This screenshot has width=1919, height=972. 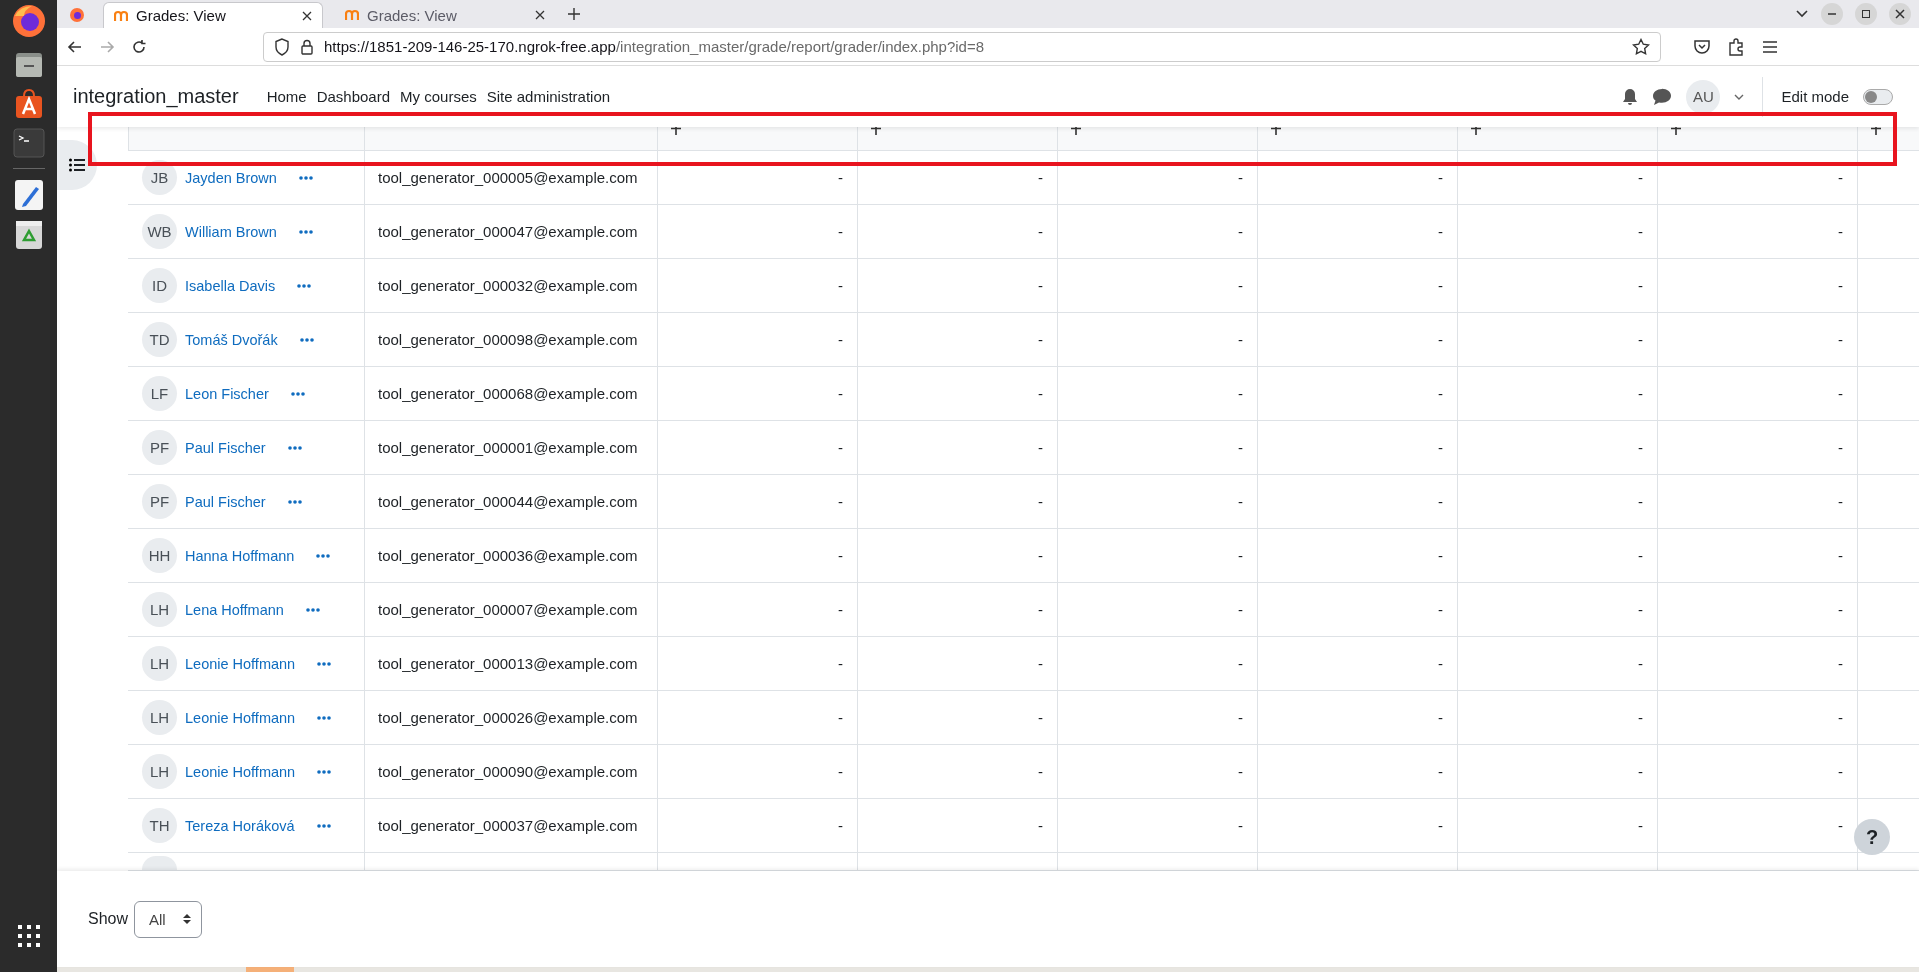 I want to click on user-avatar: LH, so click(x=159, y=609).